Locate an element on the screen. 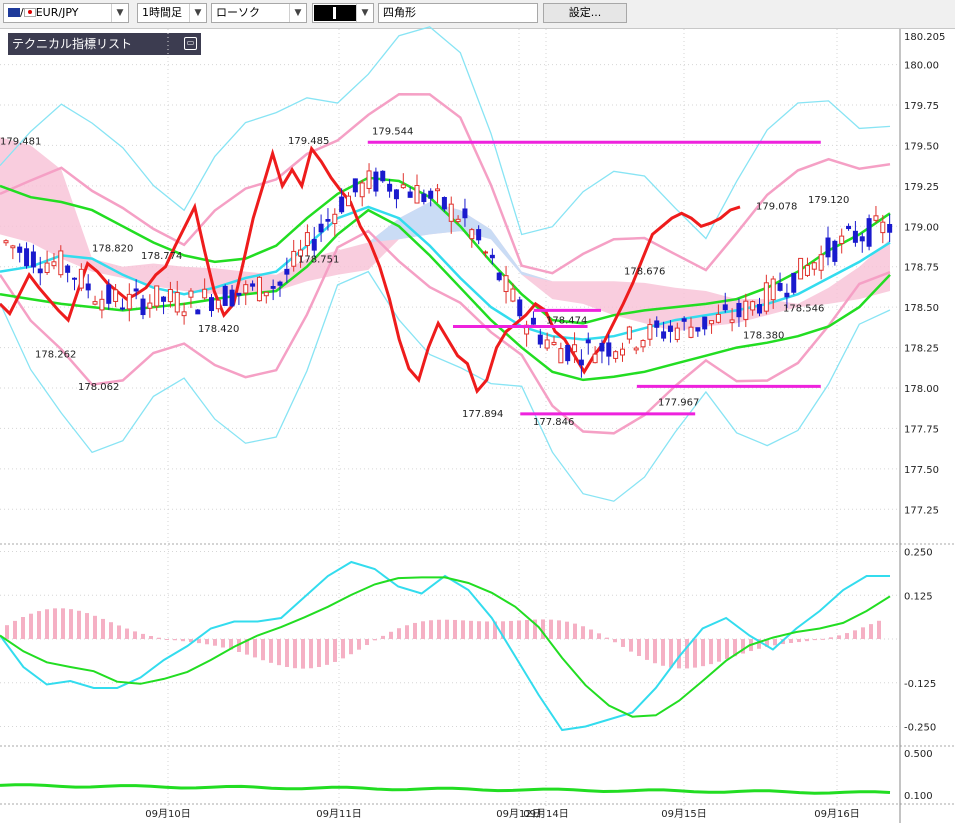 This screenshot has height=823, width=955. y-tick-label: 179.25 is located at coordinates (921, 187).